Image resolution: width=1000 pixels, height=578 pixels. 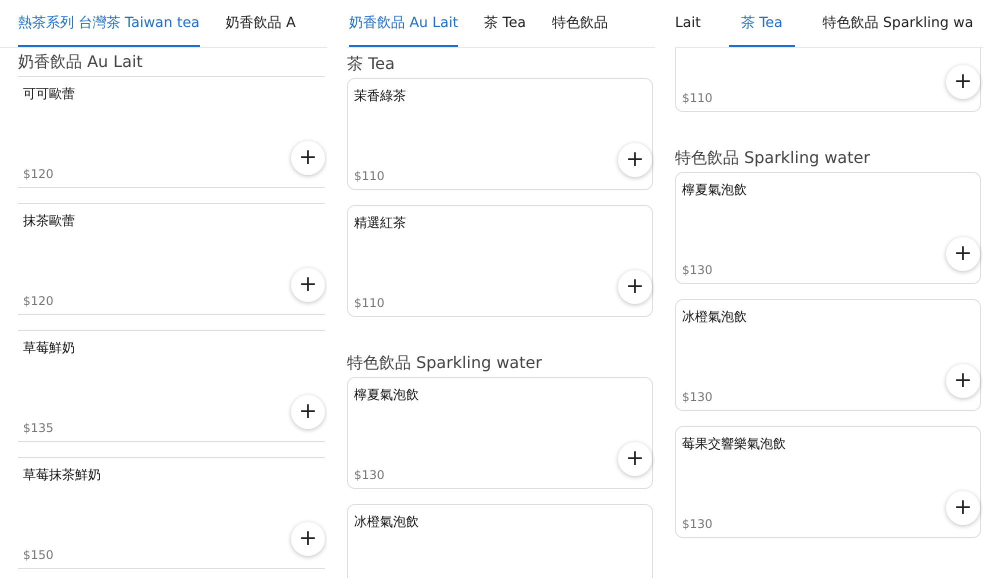 What do you see at coordinates (109, 23) in the screenshot?
I see `category-tab: 熱茶系列 台灣茶 Taiwan tea` at bounding box center [109, 23].